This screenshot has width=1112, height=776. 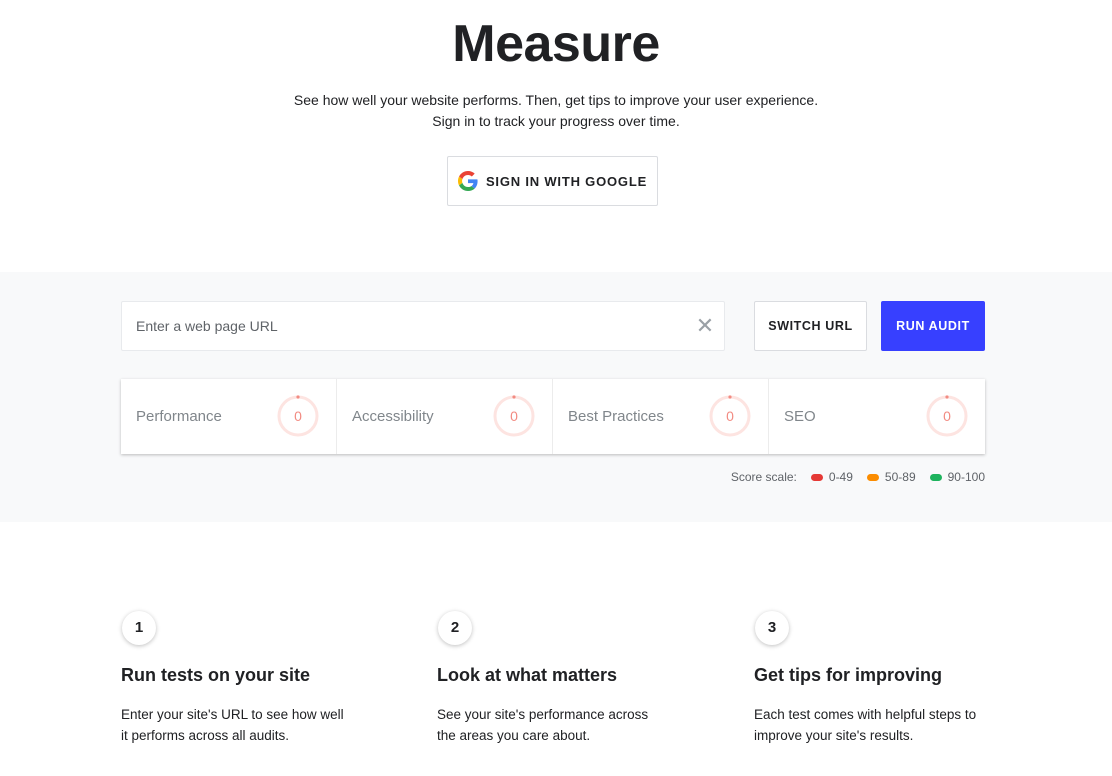 What do you see at coordinates (858, 477) in the screenshot?
I see `score-scale-legend: Score scale: 0-49 50-89 90-100` at bounding box center [858, 477].